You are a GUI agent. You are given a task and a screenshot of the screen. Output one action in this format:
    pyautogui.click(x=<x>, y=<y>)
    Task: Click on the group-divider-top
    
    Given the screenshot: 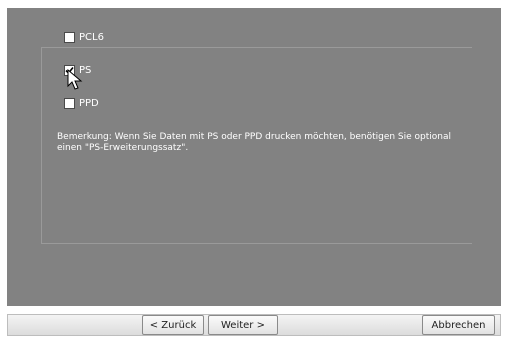 What is the action you would take?
    pyautogui.click(x=256, y=47)
    